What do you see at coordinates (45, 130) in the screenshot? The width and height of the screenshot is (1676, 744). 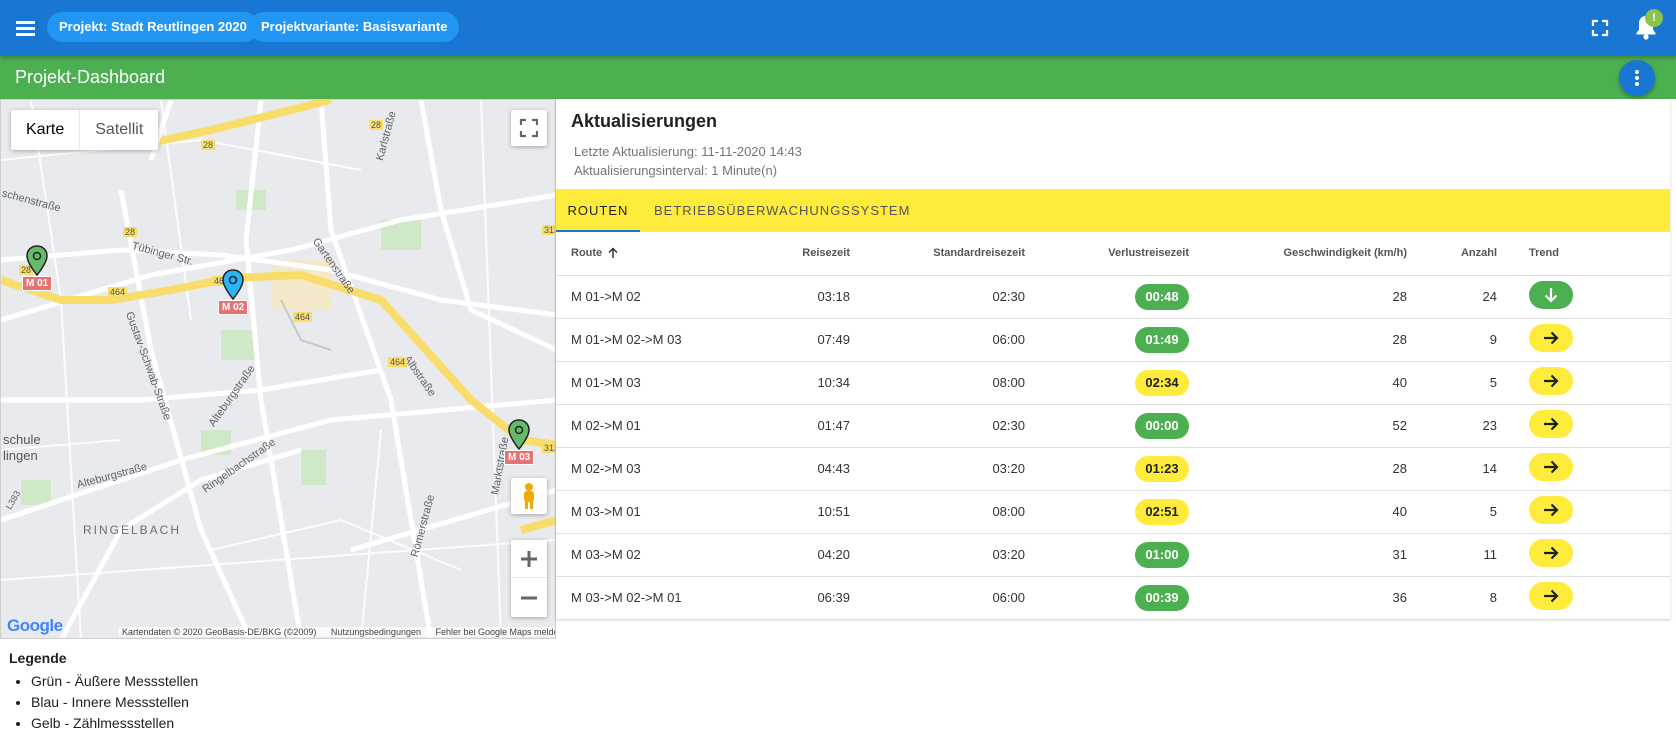 I see `map-type-map-button: Karte` at bounding box center [45, 130].